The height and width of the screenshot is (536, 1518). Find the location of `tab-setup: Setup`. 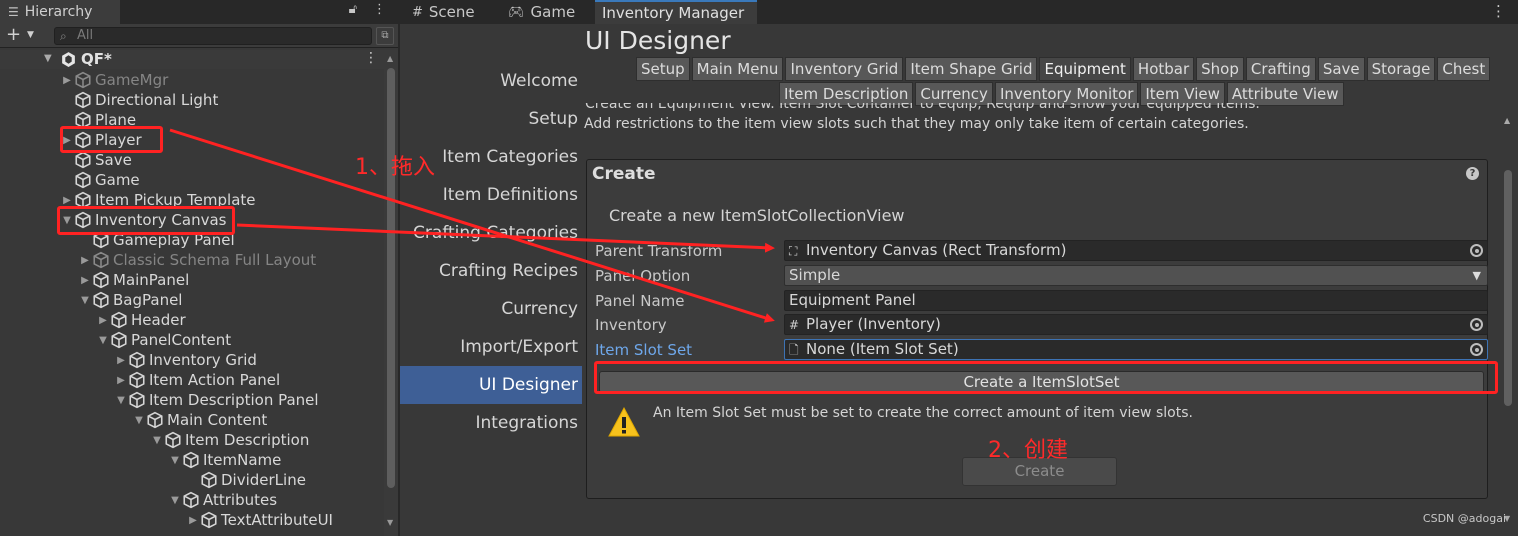

tab-setup: Setup is located at coordinates (663, 69).